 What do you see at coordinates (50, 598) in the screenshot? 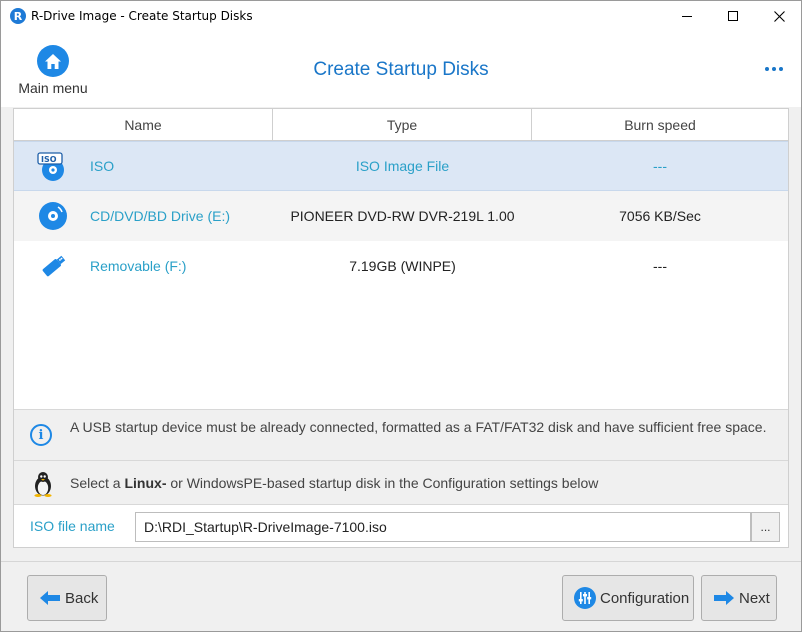
I see `arrow-left-icon` at bounding box center [50, 598].